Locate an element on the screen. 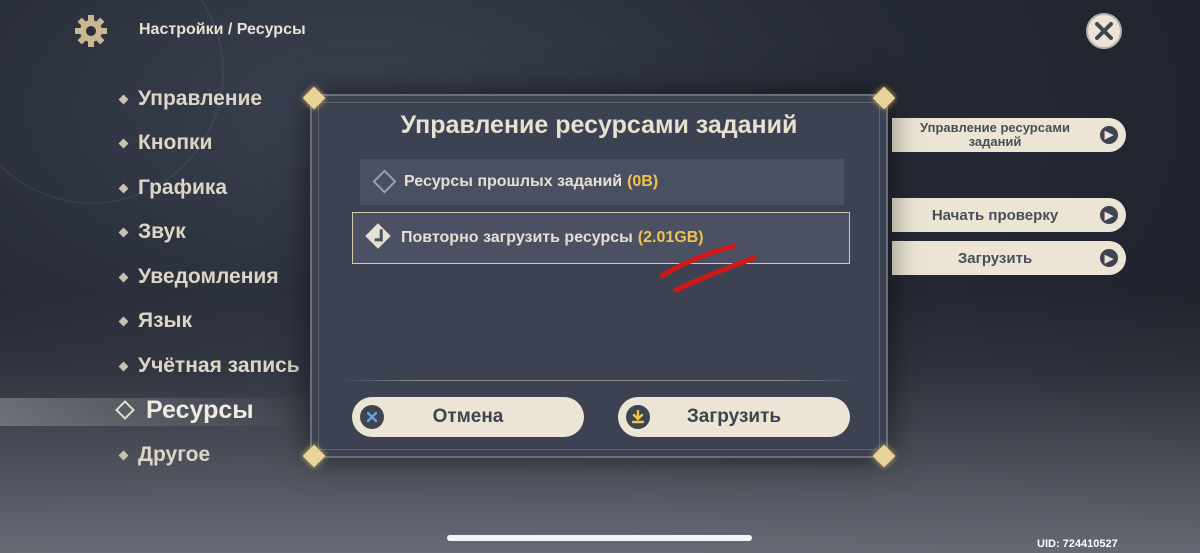  menu-item-label: Язык is located at coordinates (165, 320).